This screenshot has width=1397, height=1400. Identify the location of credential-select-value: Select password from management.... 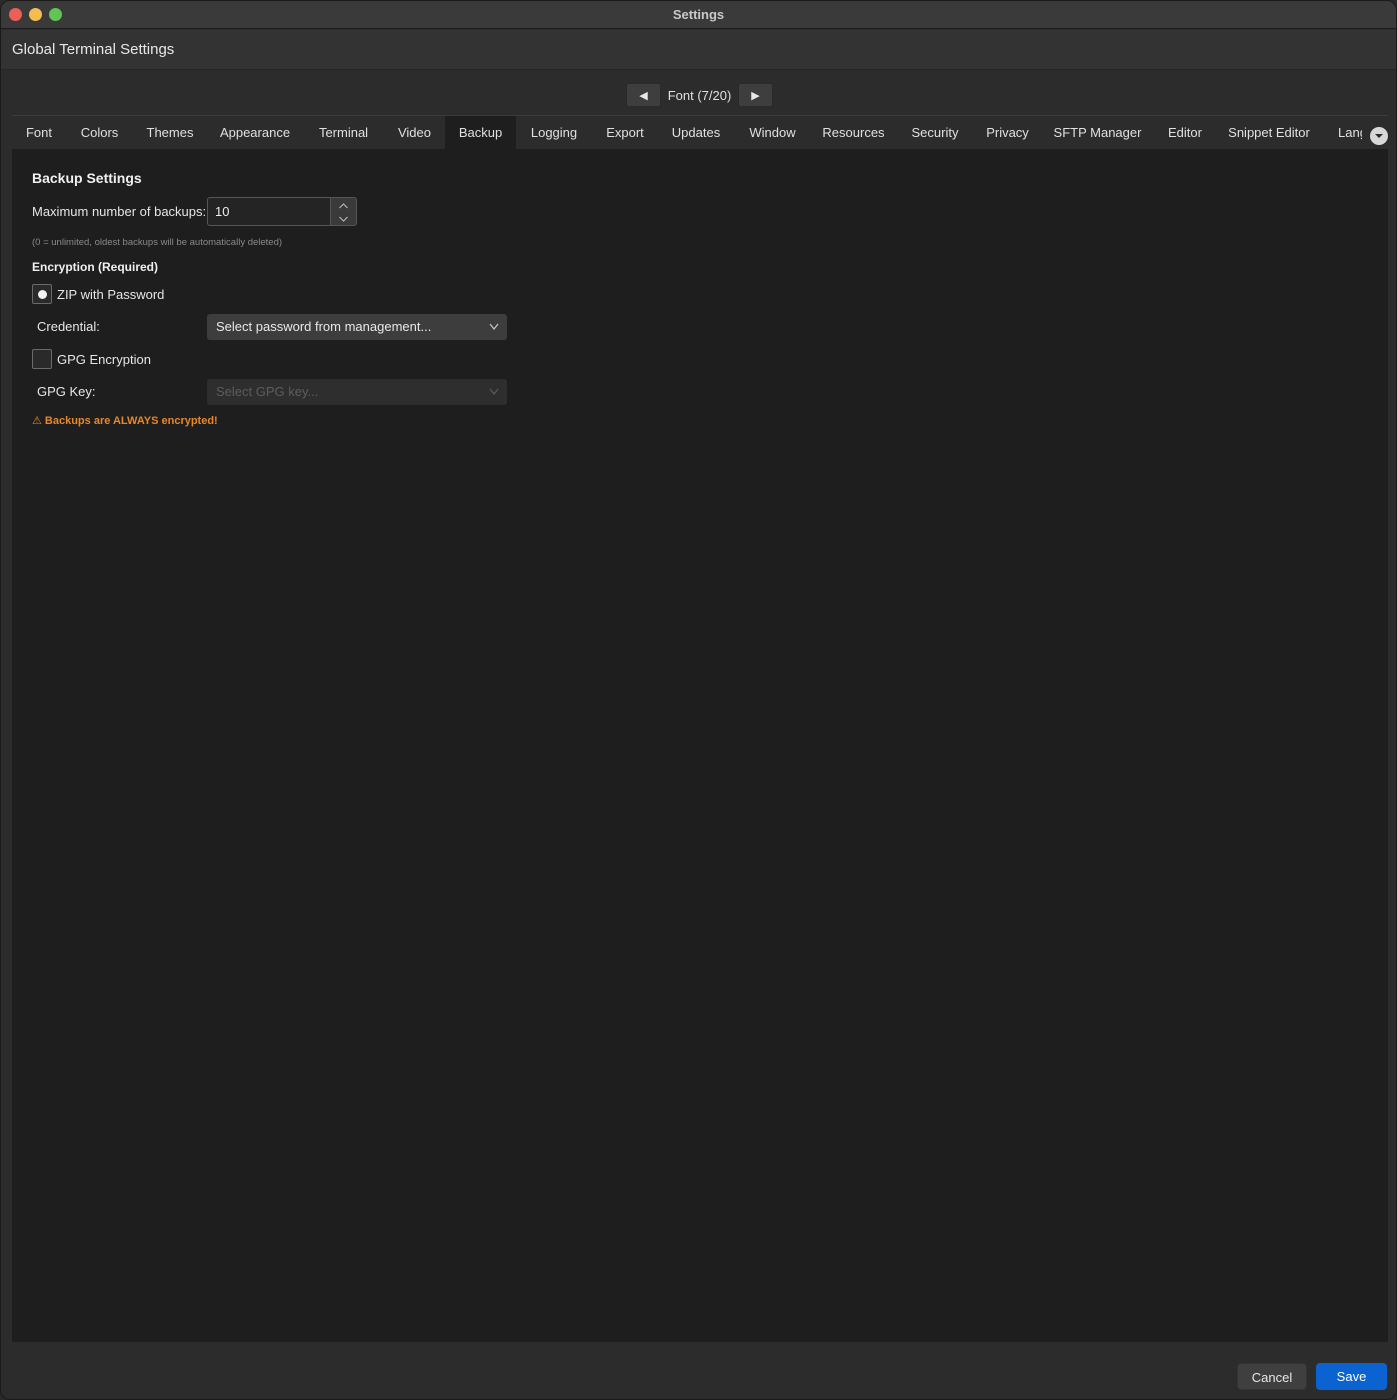
(324, 326).